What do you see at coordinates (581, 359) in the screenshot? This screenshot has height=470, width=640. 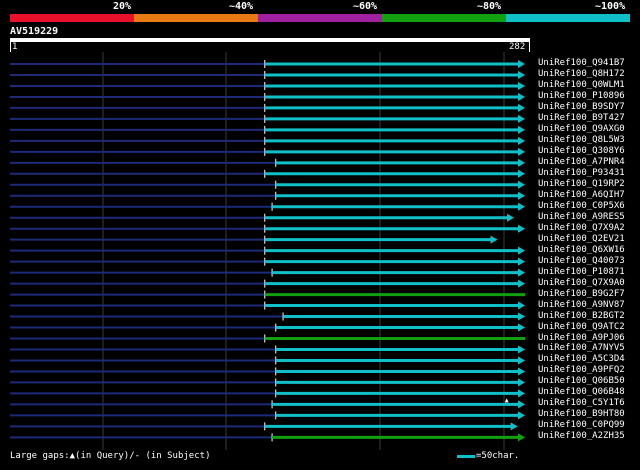 I see `hit-label: UniRef100_A5C3D4` at bounding box center [581, 359].